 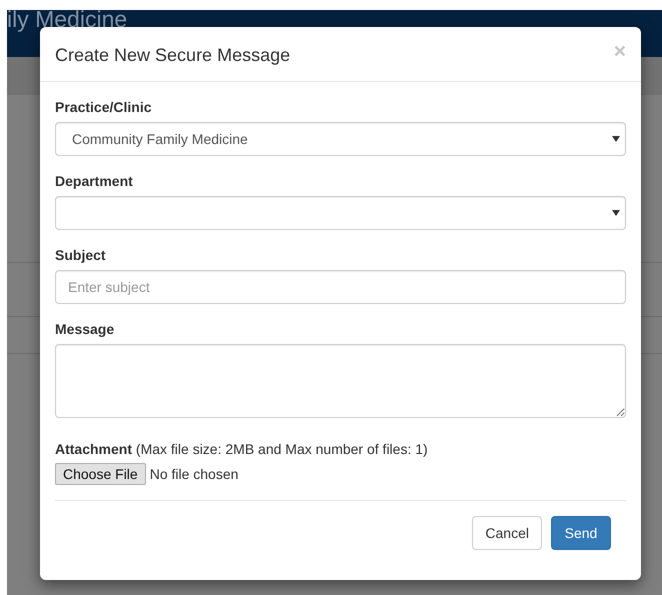 What do you see at coordinates (507, 533) in the screenshot?
I see `cancel-button: Cancel` at bounding box center [507, 533].